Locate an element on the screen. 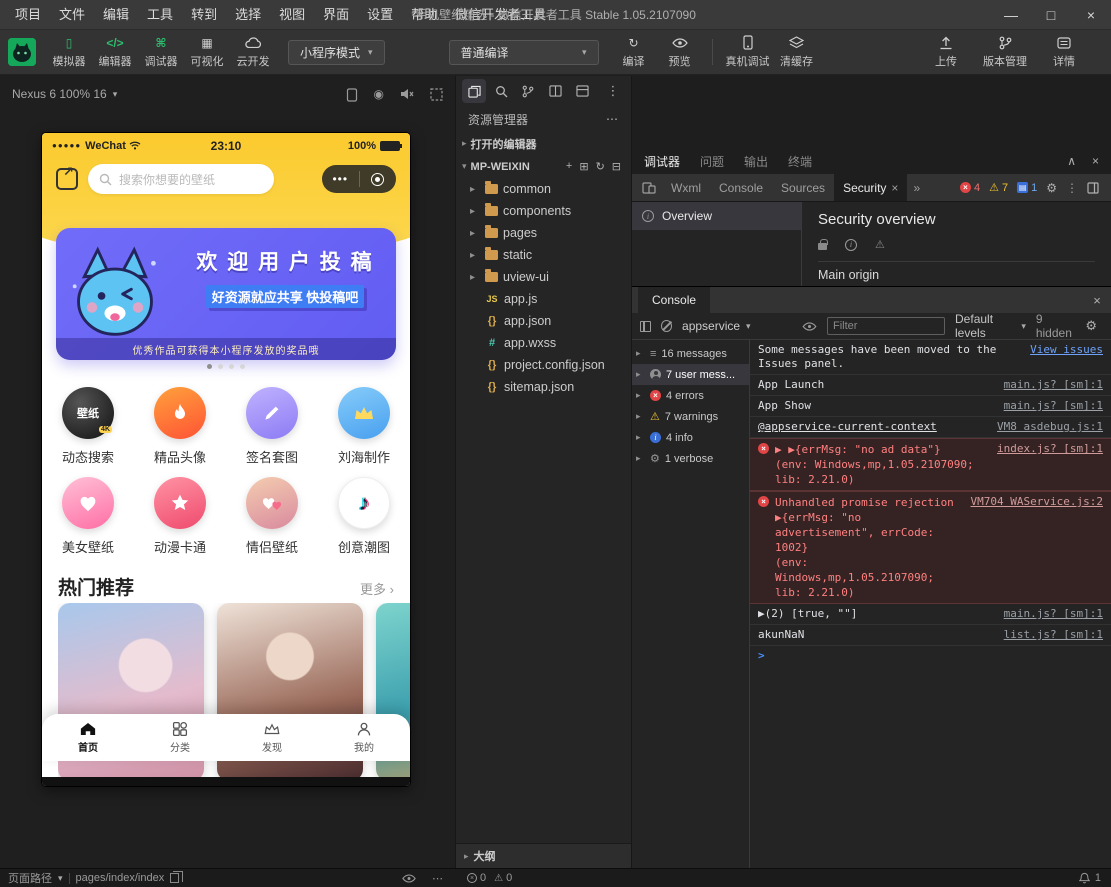  devtools-kebab-icon: ⋮ is located at coordinates (1072, 188).